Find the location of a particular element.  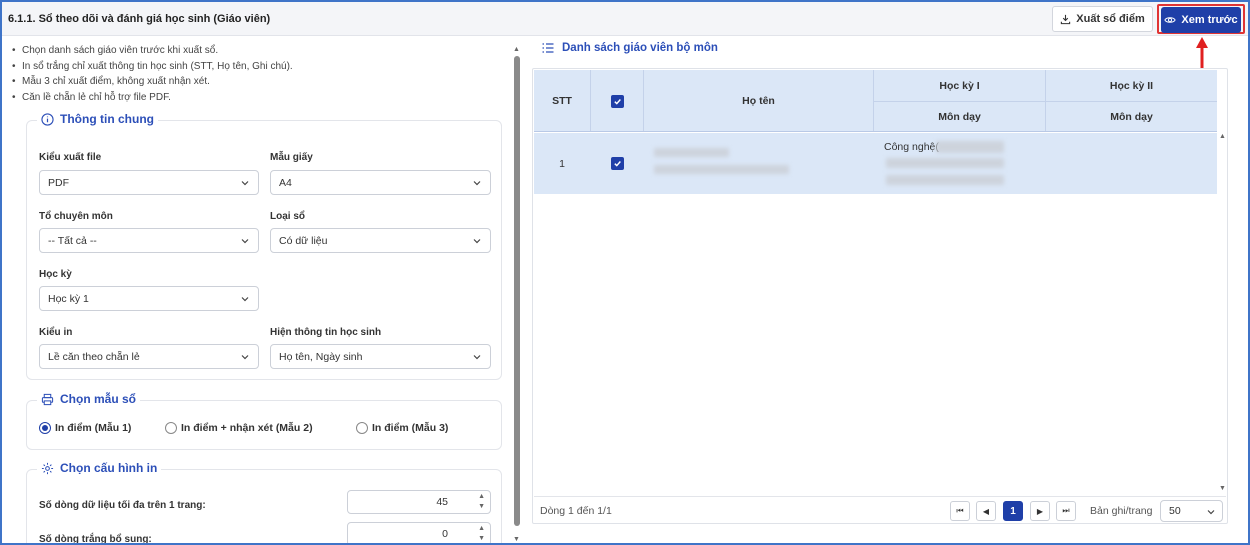

blank-rows-label: Số dòng trắng bổ sung: is located at coordinates (95, 539).